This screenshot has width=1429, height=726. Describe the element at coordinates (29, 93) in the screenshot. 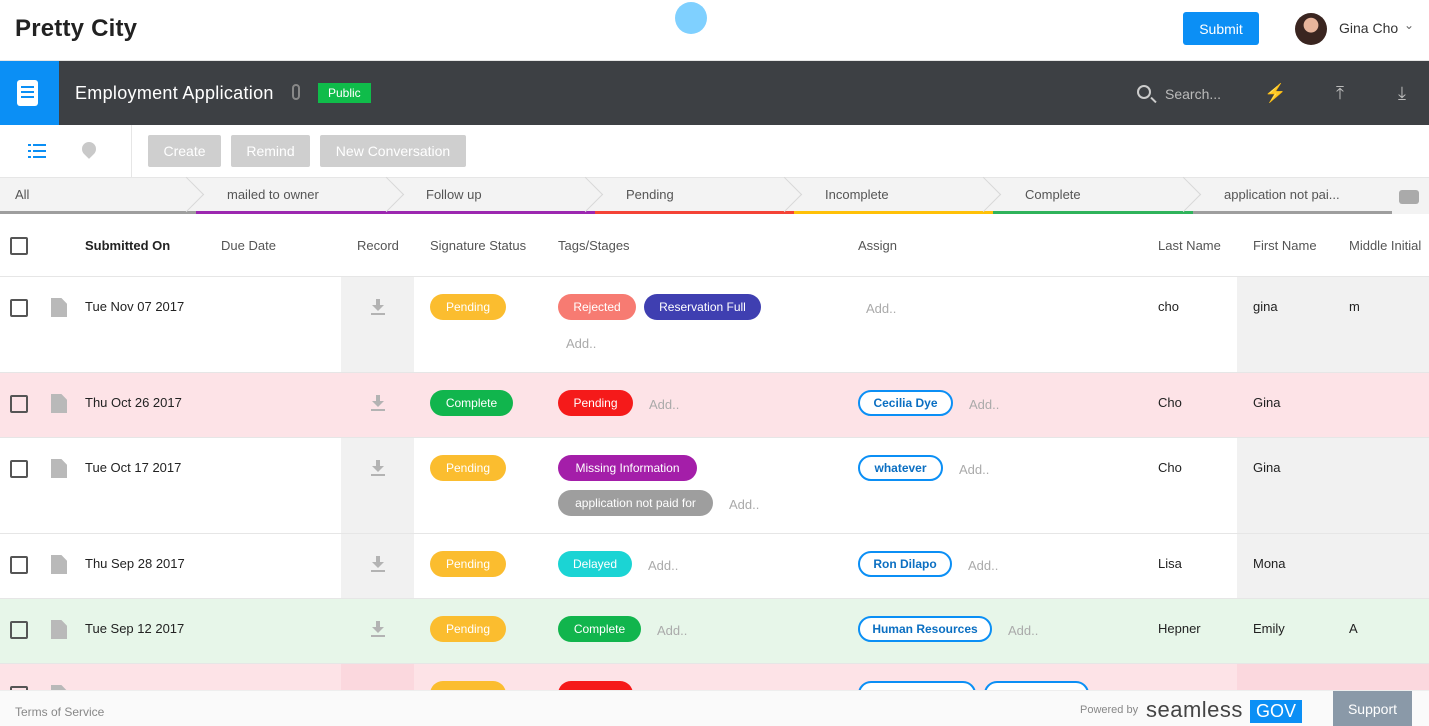

I see `document-icon` at that location.